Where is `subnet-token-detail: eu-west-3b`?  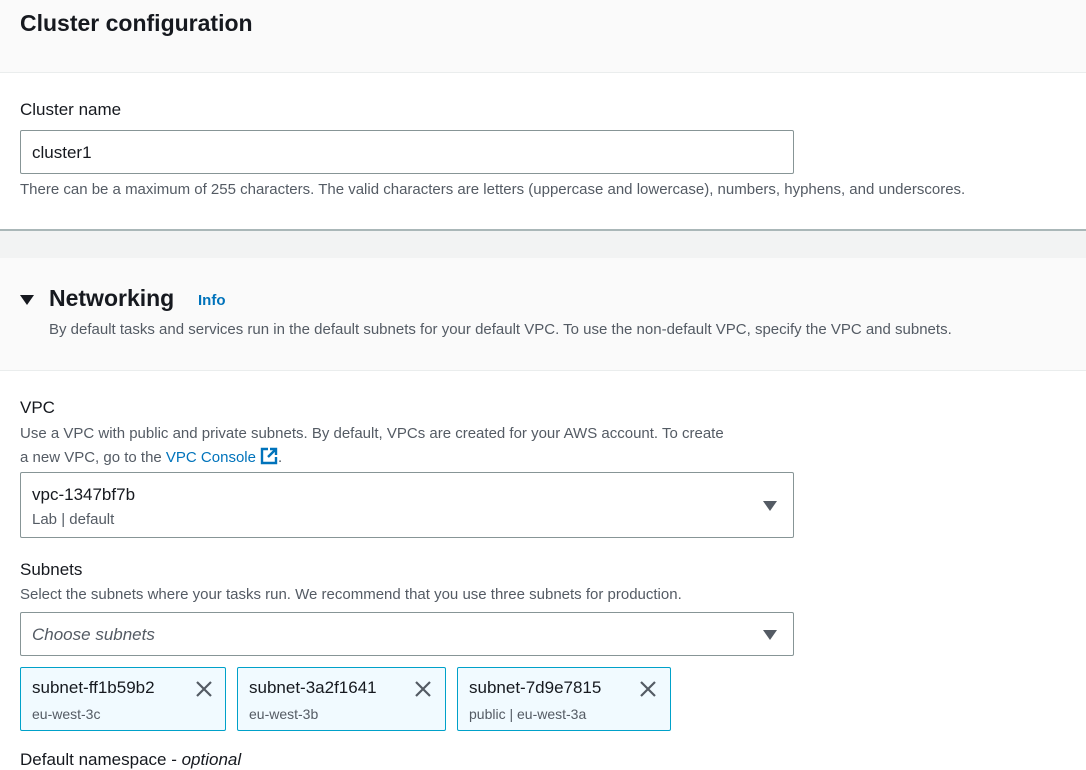
subnet-token-detail: eu-west-3b is located at coordinates (284, 714).